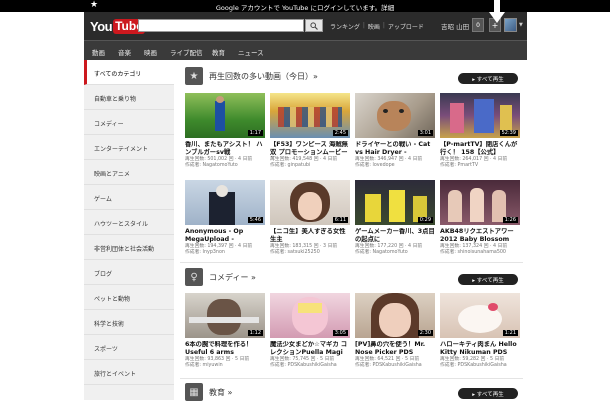  Describe the element at coordinates (395, 166) in the screenshot. I see `video-author: 作成者: lovedope` at that location.